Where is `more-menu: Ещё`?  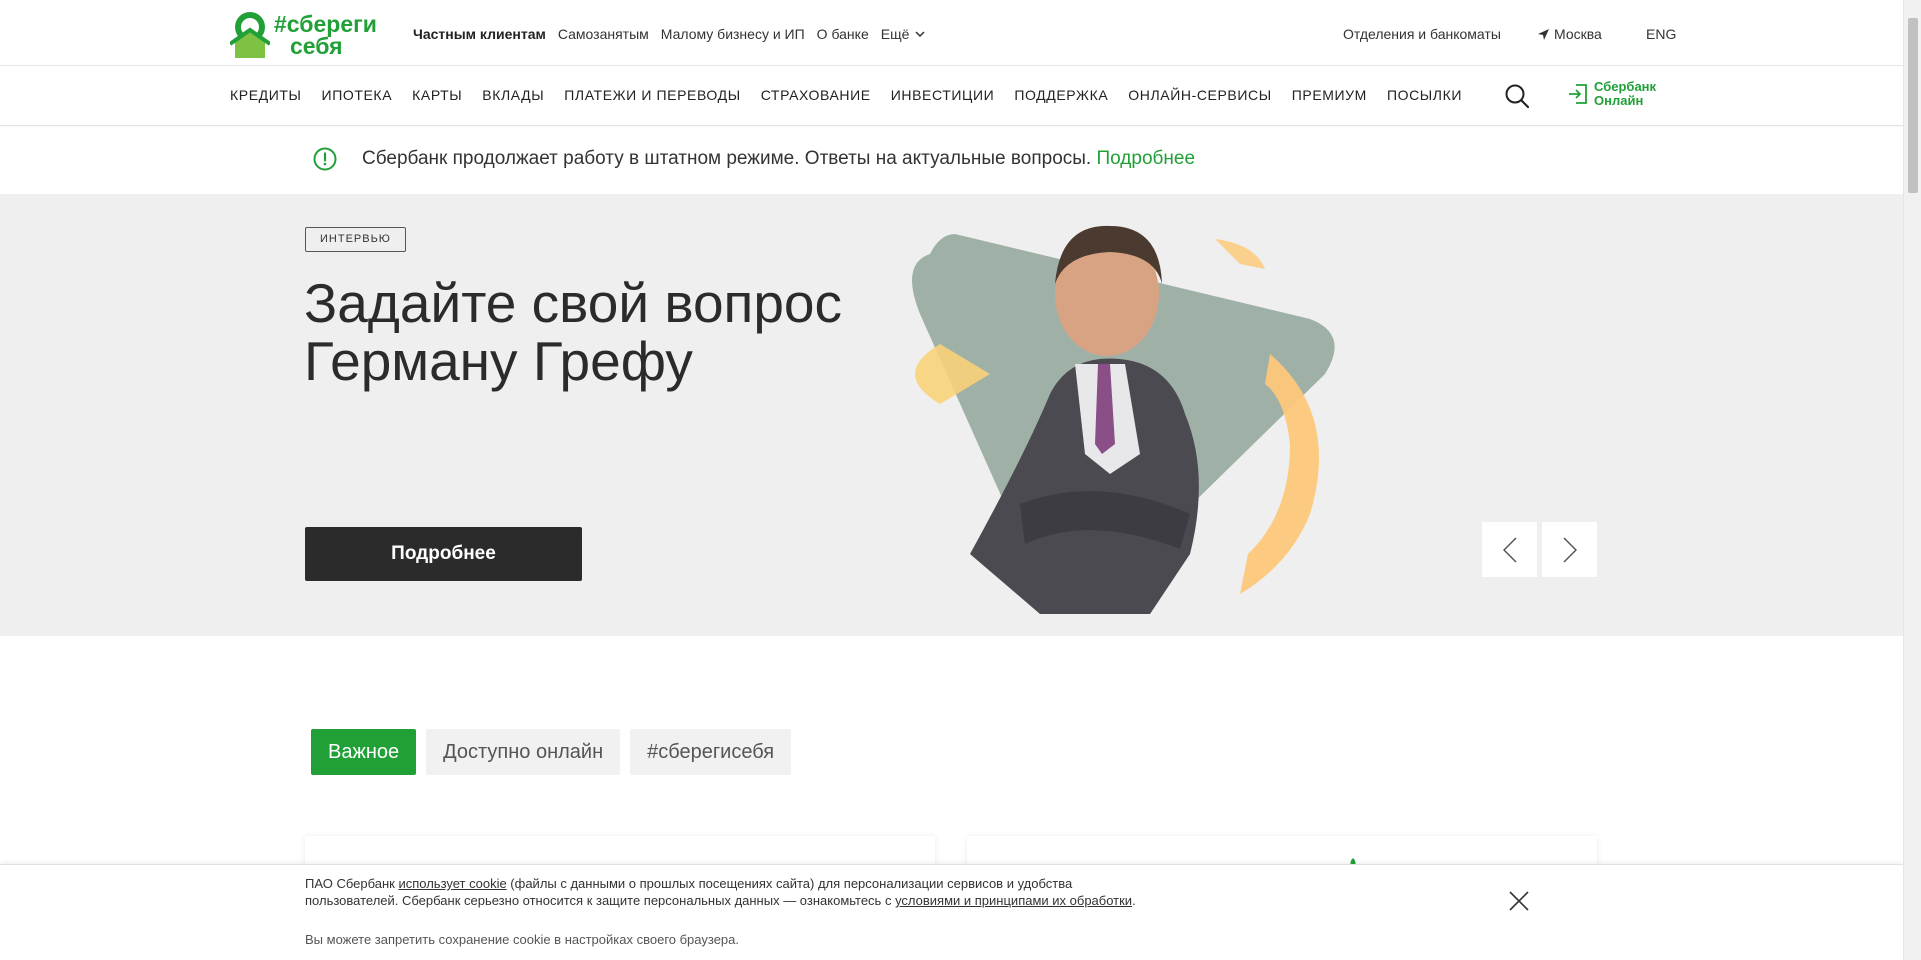 more-menu: Ещё is located at coordinates (903, 34).